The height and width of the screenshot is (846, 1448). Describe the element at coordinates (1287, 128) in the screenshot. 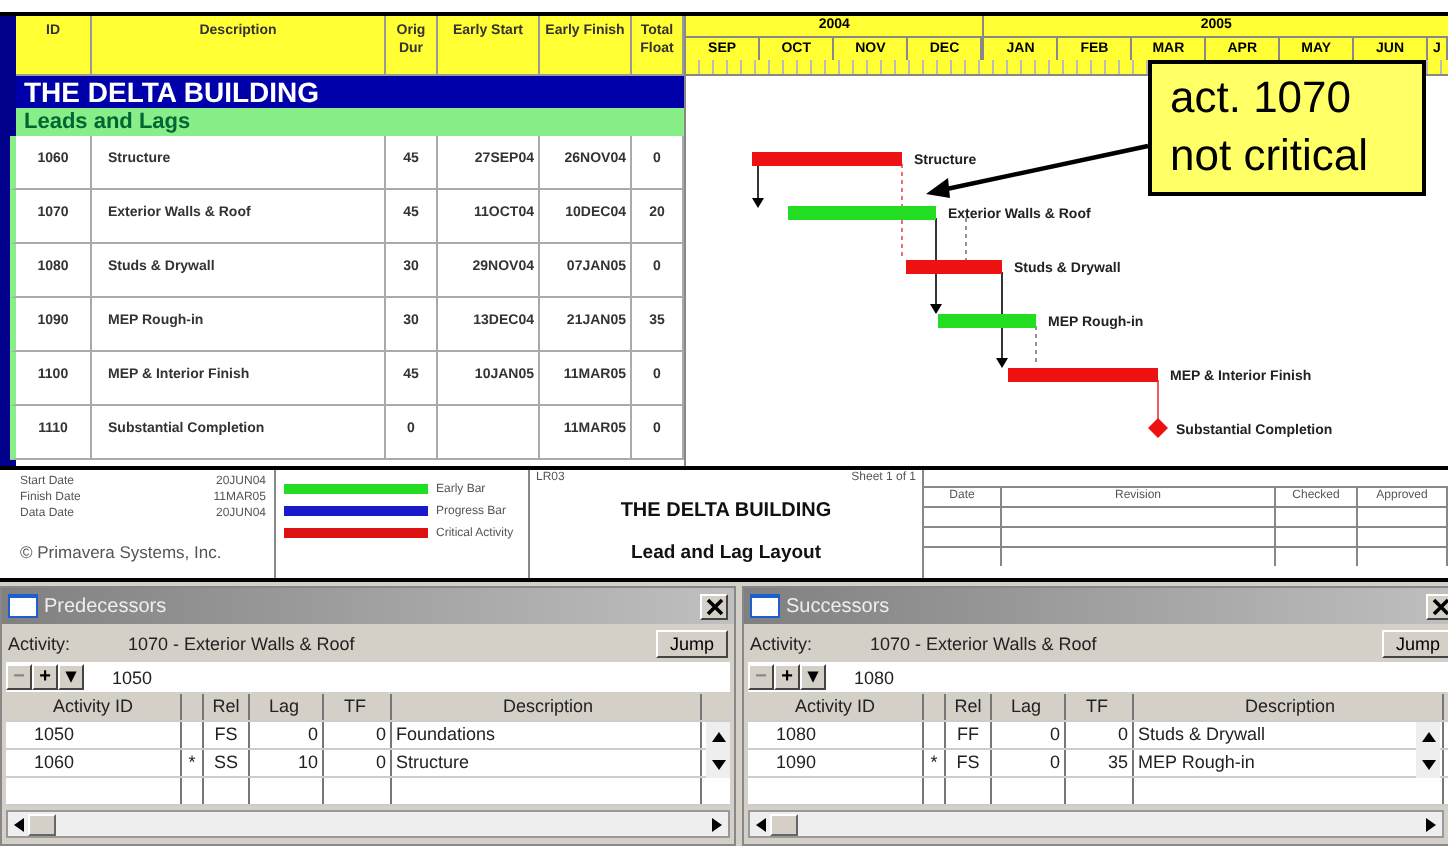

I see `callout-note: act. 1070 not critical` at that location.